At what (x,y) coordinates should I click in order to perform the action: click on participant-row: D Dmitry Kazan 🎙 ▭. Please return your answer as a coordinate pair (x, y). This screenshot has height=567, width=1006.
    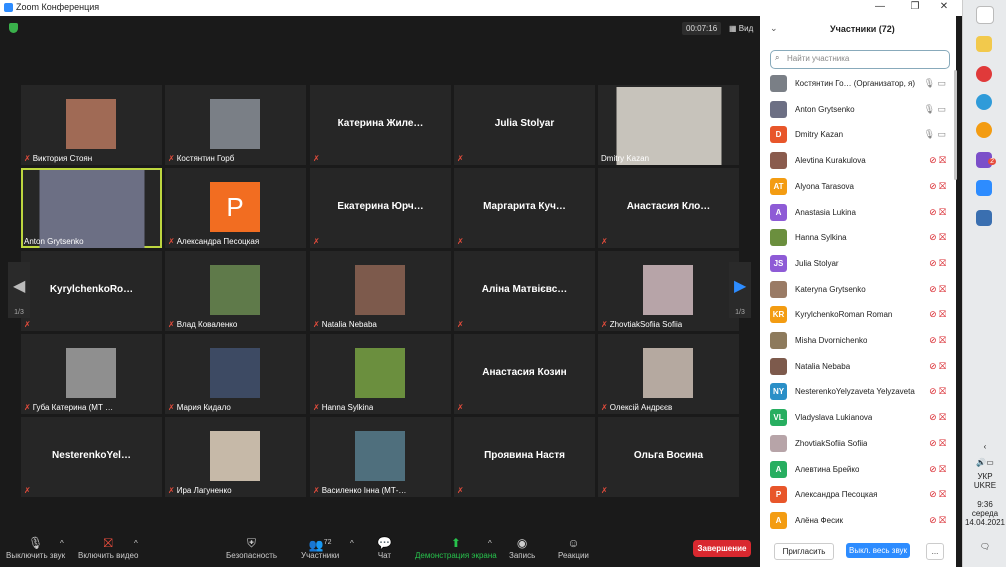
    Looking at the image, I should click on (860, 135).